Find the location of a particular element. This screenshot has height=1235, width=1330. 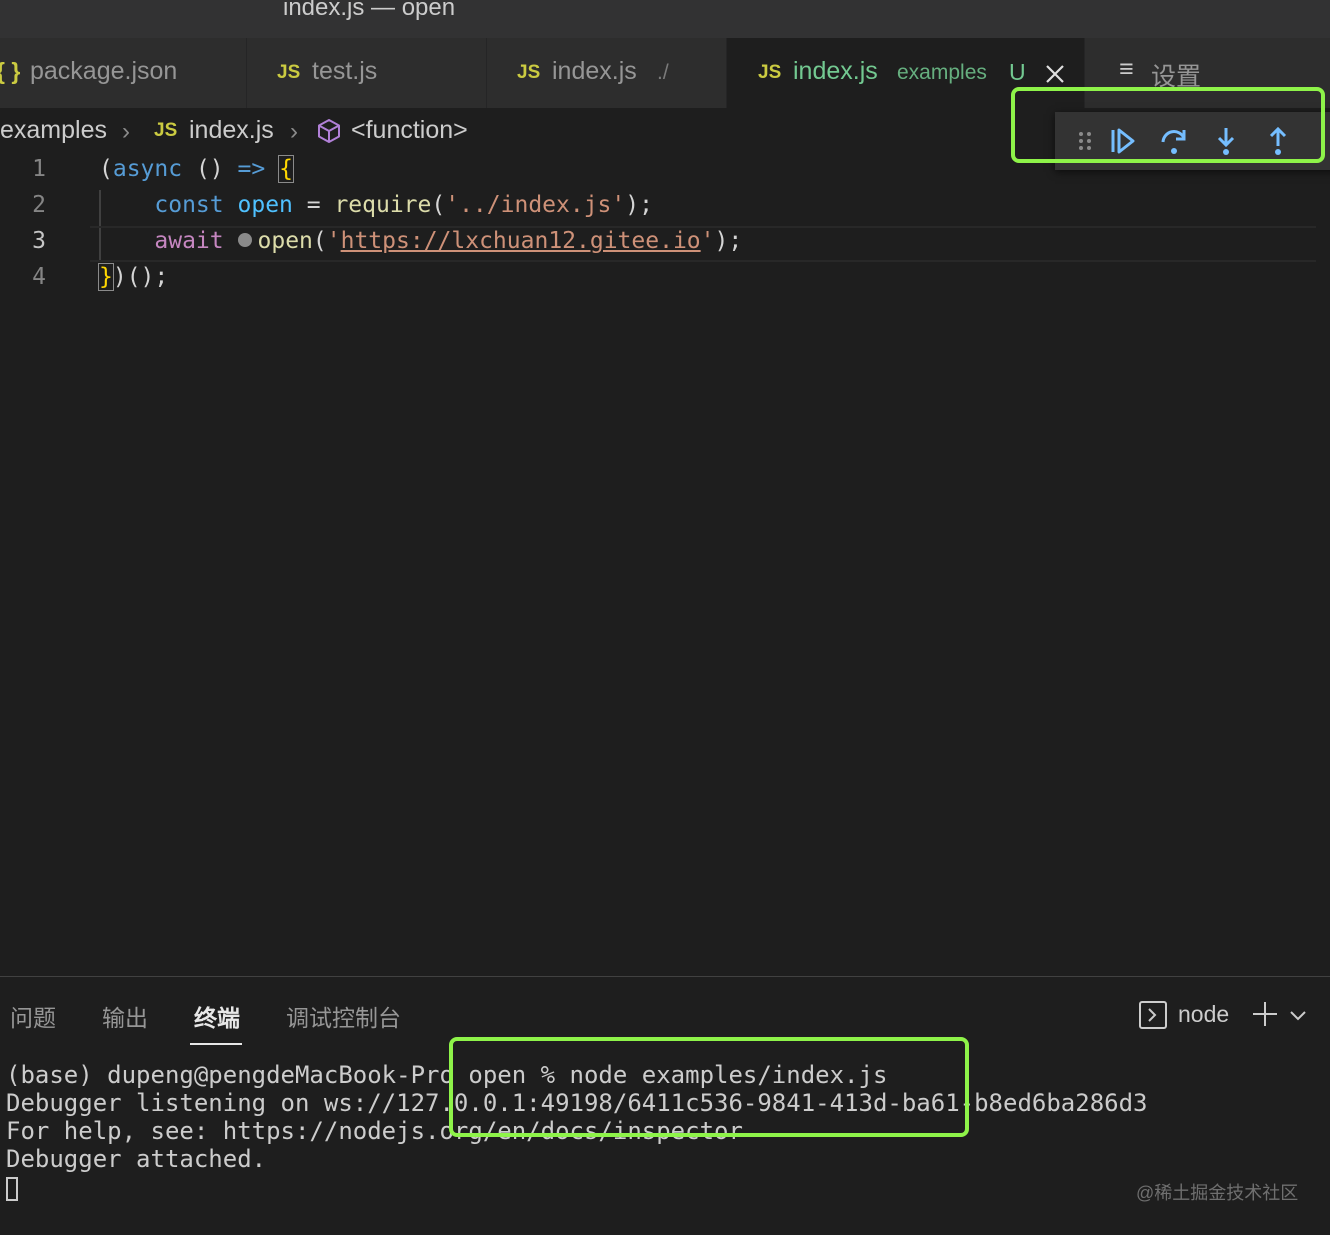

untracked-badge: U is located at coordinates (1017, 72).